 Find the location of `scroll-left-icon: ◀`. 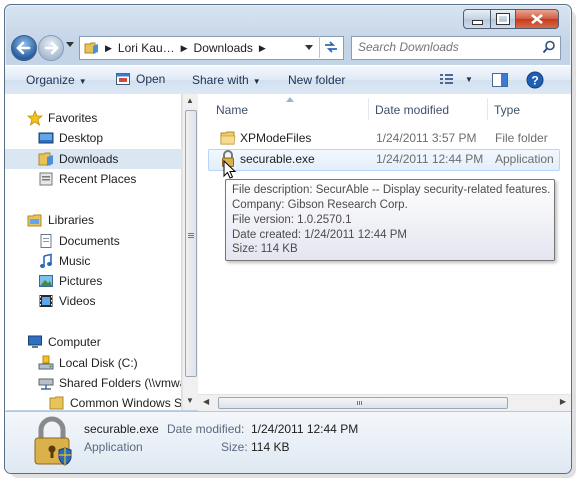

scroll-left-icon: ◀ is located at coordinates (206, 401).